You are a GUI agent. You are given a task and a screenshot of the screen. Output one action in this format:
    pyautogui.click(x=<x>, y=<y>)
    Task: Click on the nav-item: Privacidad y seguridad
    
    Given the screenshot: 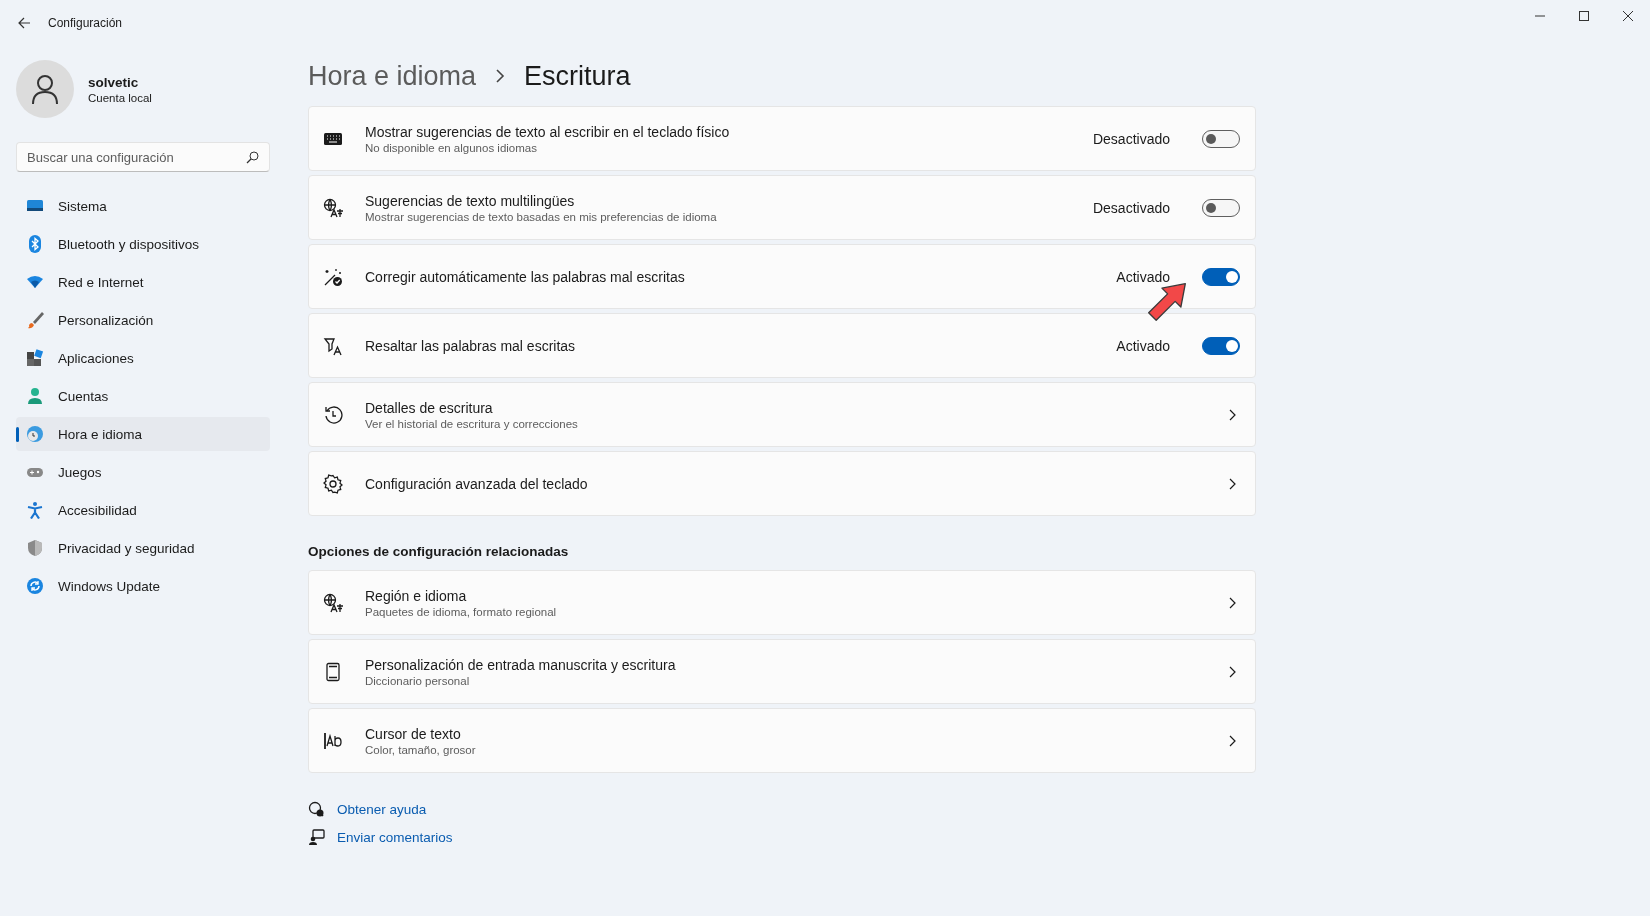 What is the action you would take?
    pyautogui.click(x=143, y=548)
    